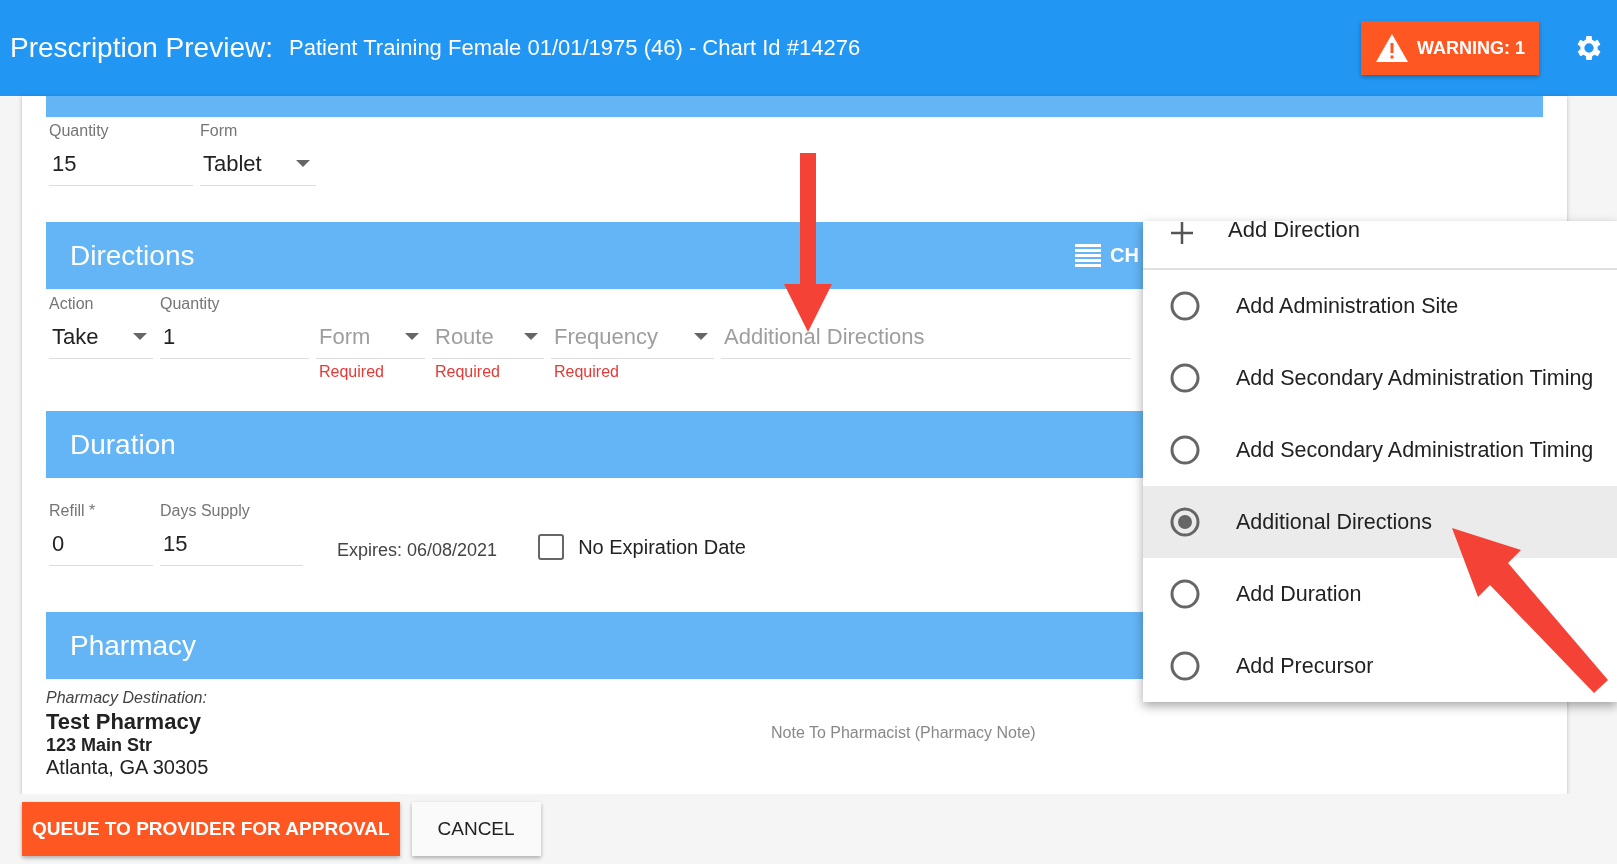 Image resolution: width=1617 pixels, height=864 pixels. Describe the element at coordinates (124, 722) in the screenshot. I see `pharmacy-name: Test Pharmacy` at that location.